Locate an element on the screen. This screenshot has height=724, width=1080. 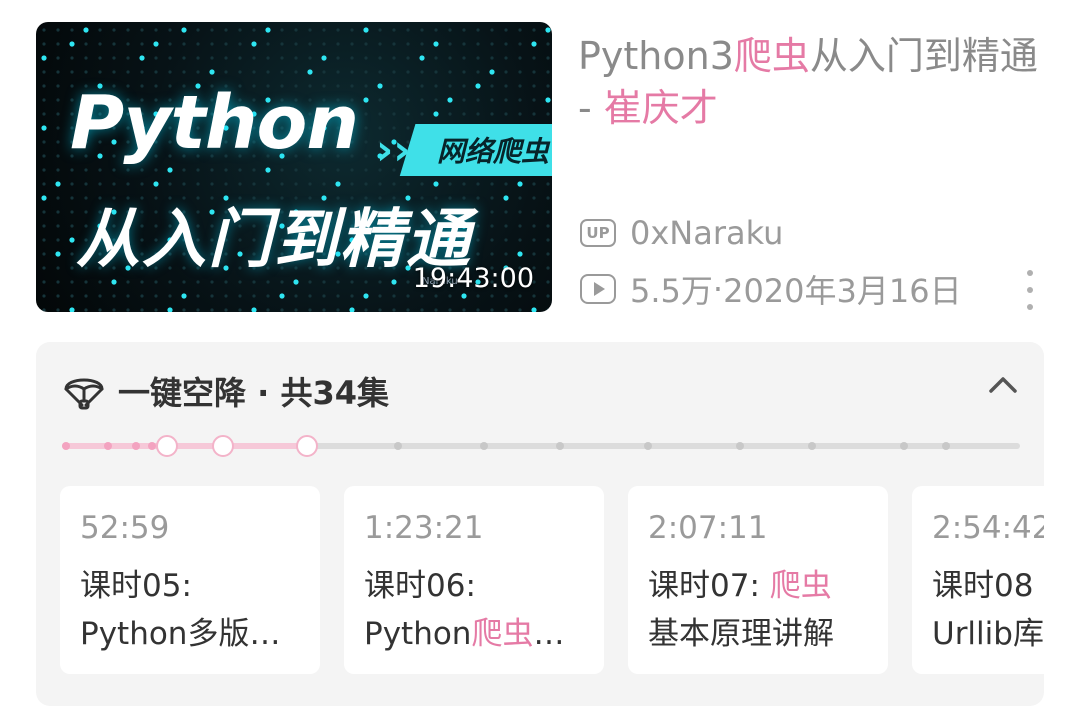
episode-time: 2:54:42 is located at coordinates (988, 528).